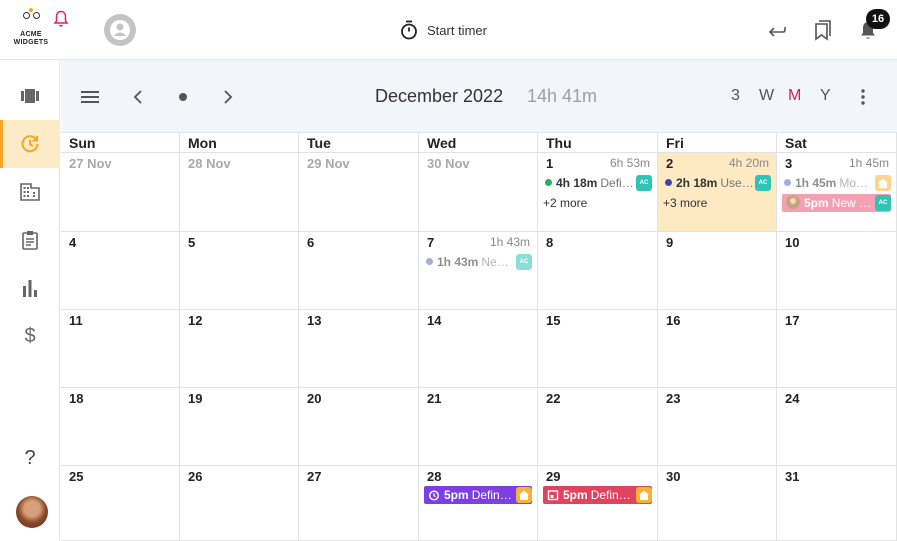  I want to click on bookmarks-icon, so click(823, 30).